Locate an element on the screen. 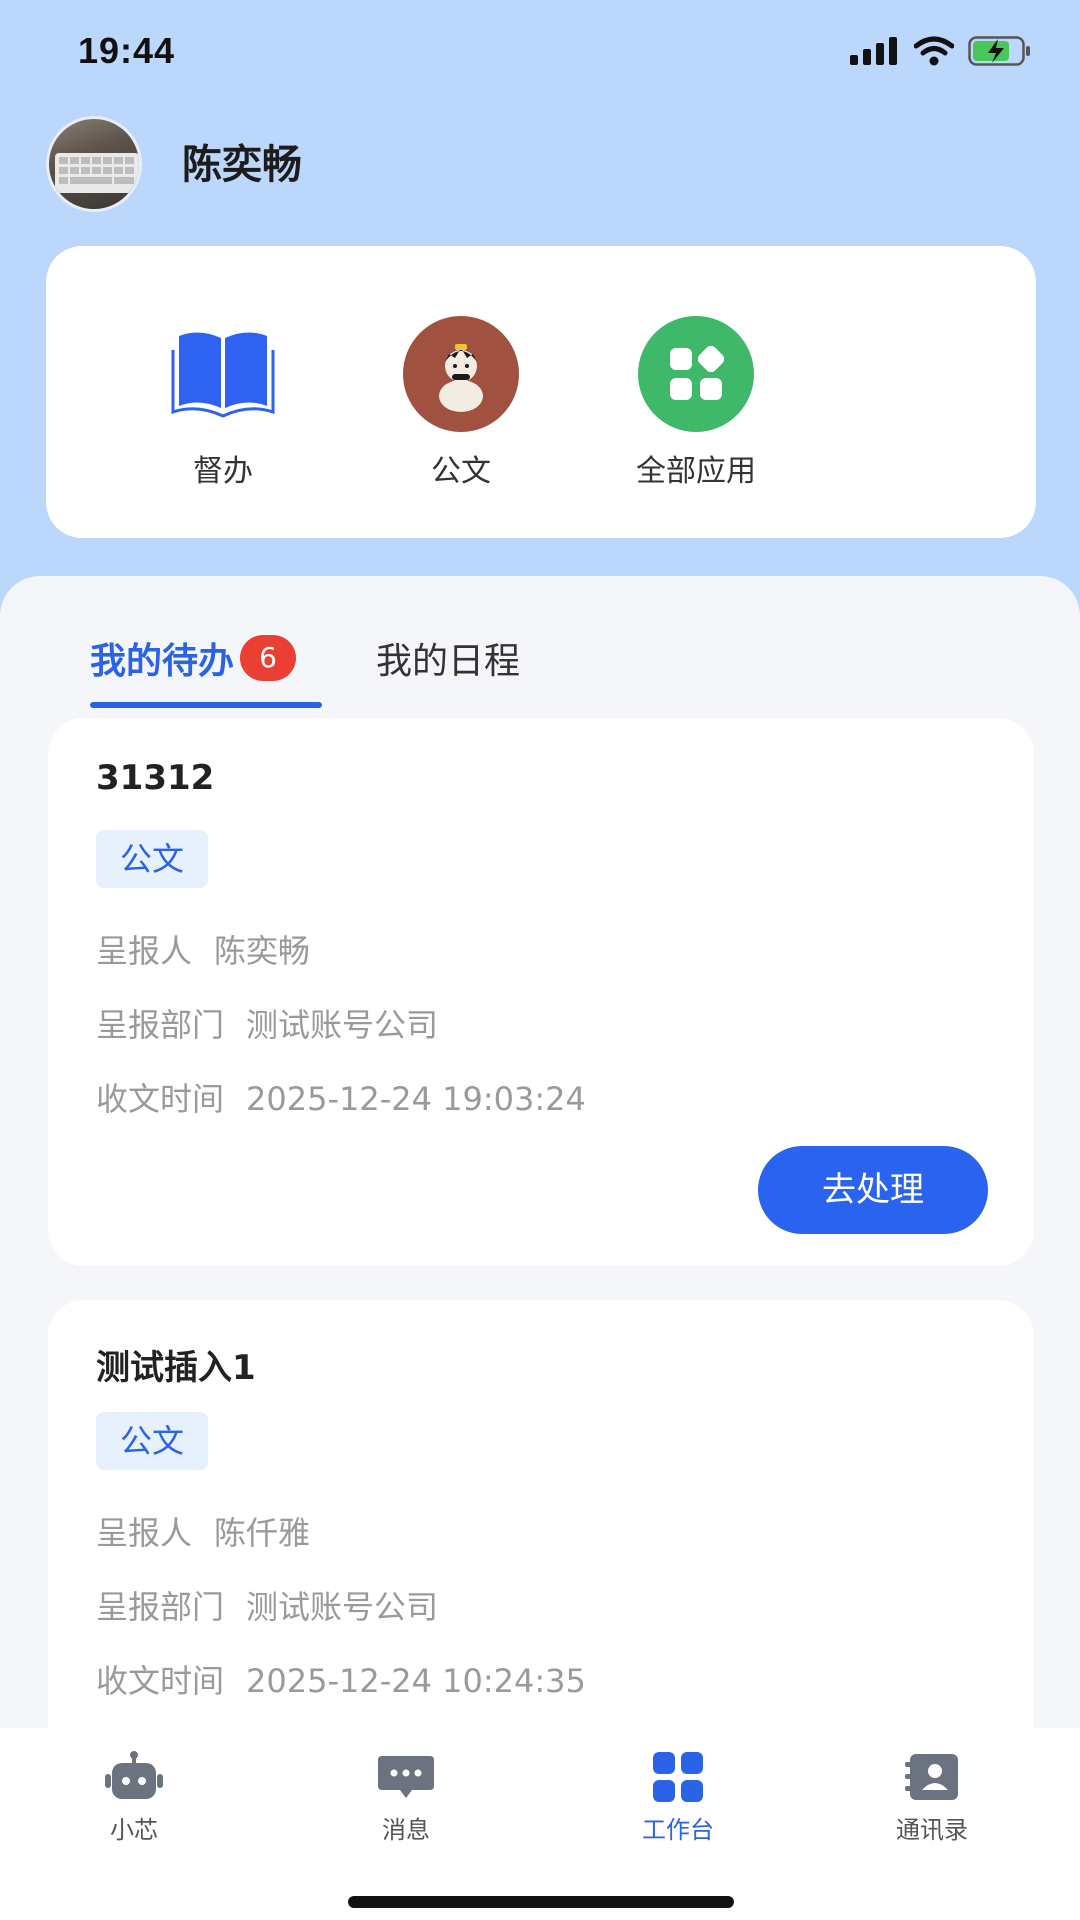  status-time: 19:44 is located at coordinates (127, 50).